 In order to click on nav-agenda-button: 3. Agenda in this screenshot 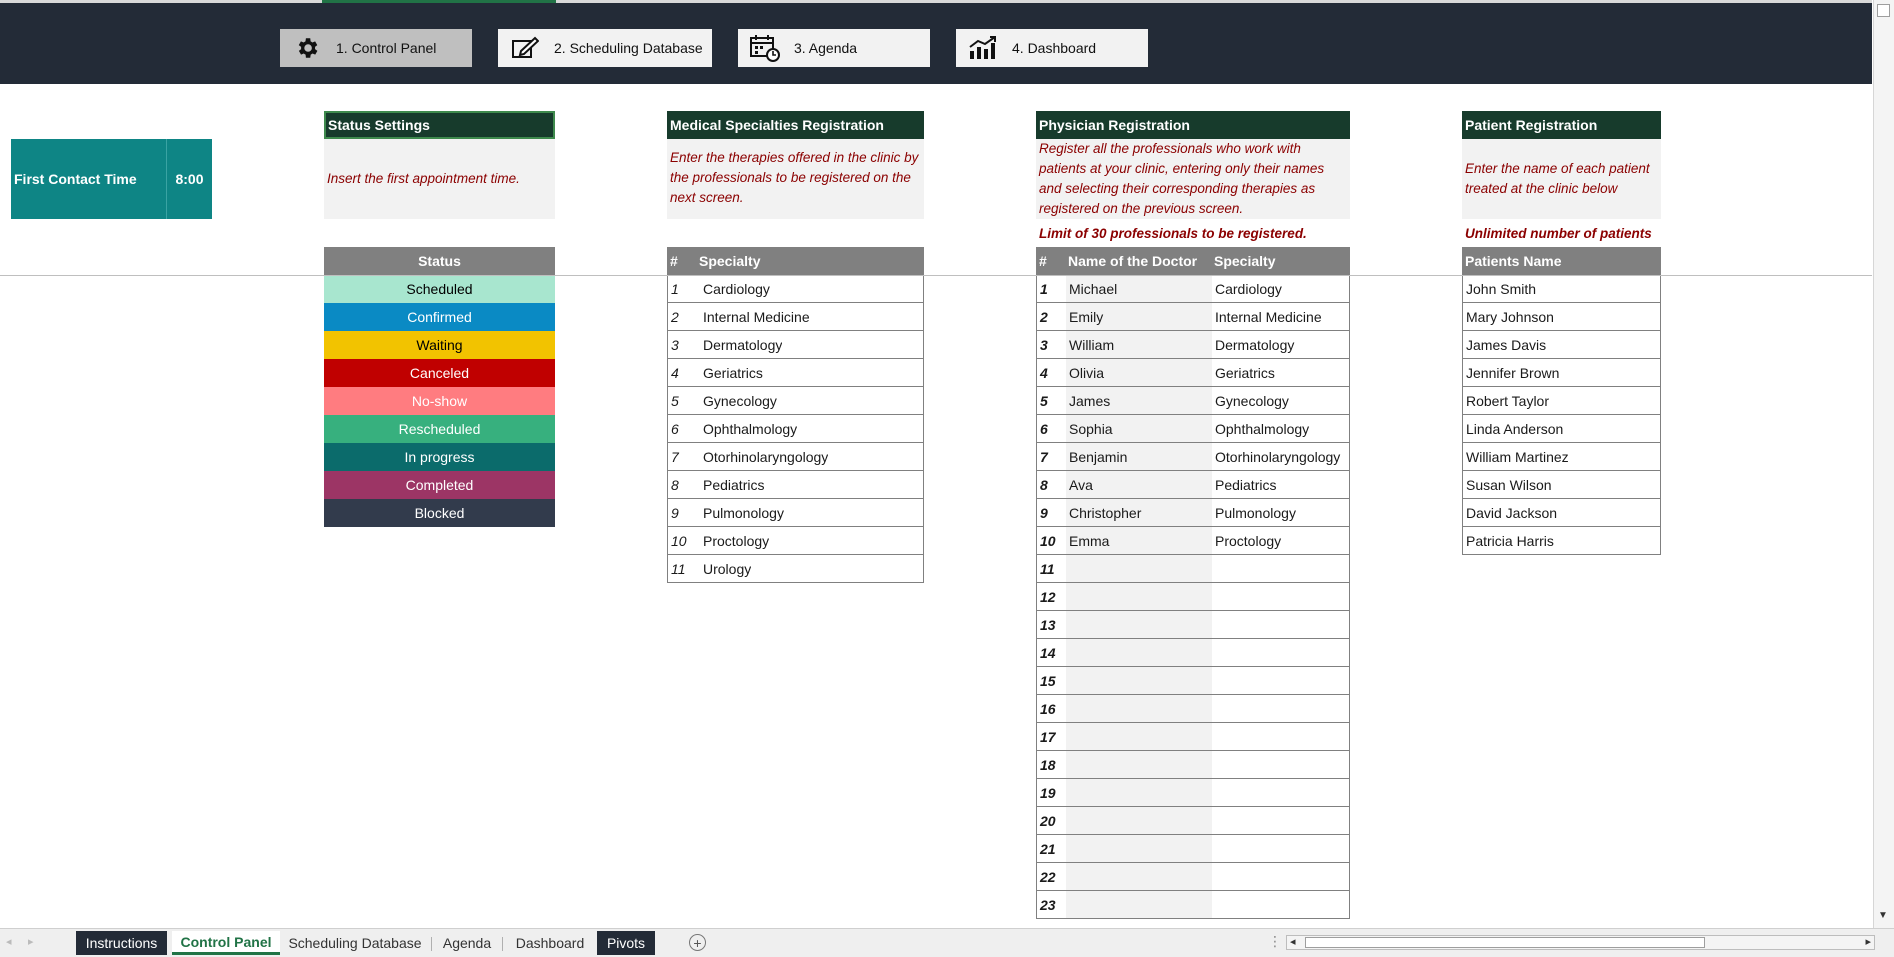, I will do `click(834, 48)`.